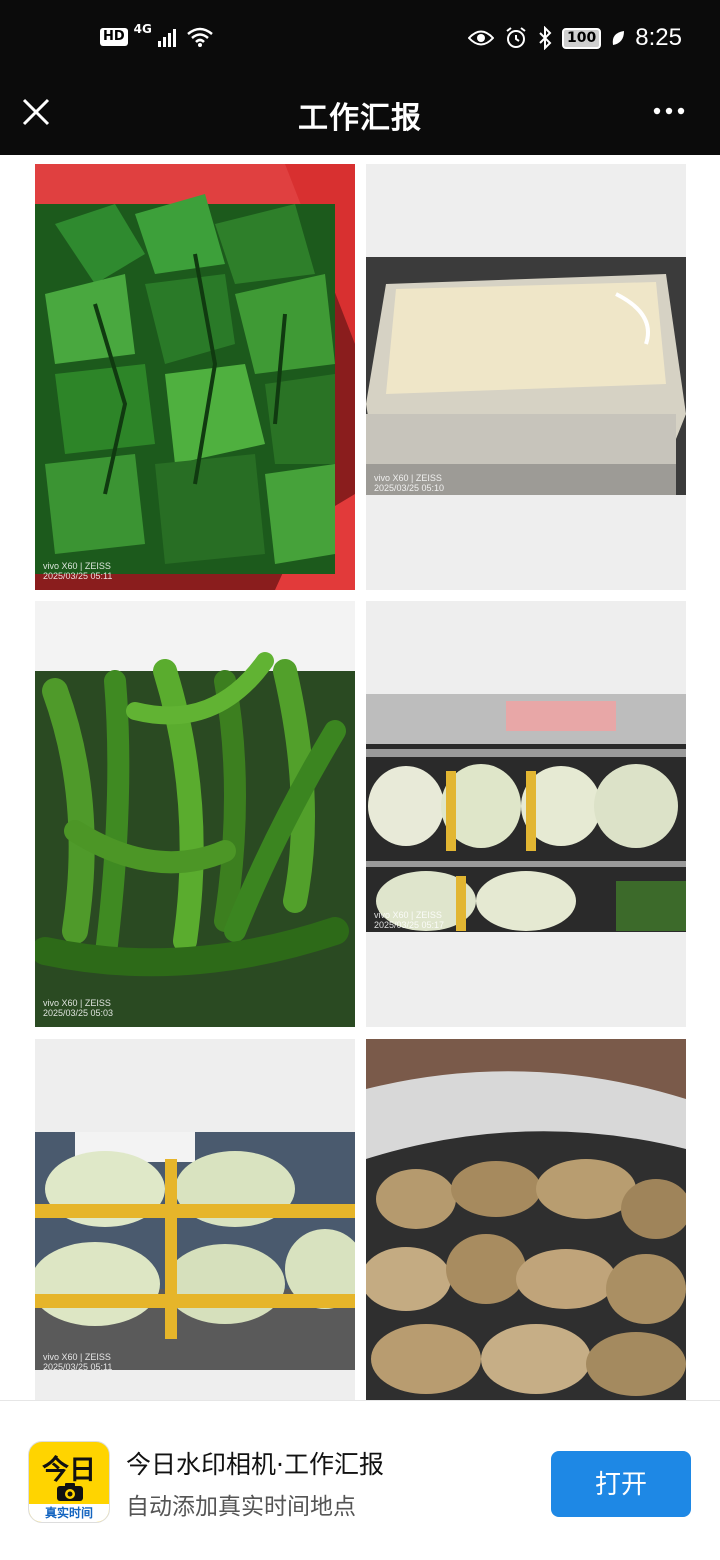 This screenshot has width=720, height=1560. What do you see at coordinates (69, 1513) in the screenshot?
I see `app-icon-subtext: 真实时间` at bounding box center [69, 1513].